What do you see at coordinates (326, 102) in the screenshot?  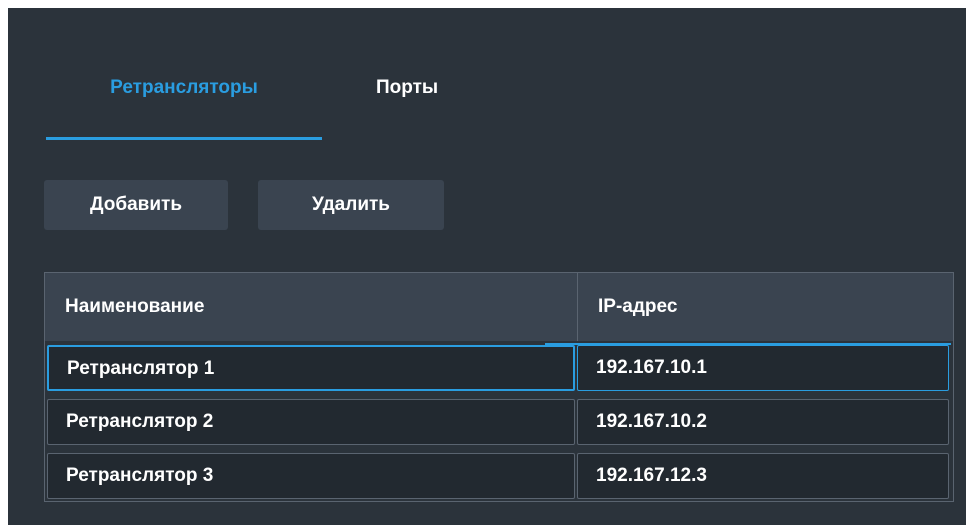 I see `tab-bar: Ретрансляторы Порты` at bounding box center [326, 102].